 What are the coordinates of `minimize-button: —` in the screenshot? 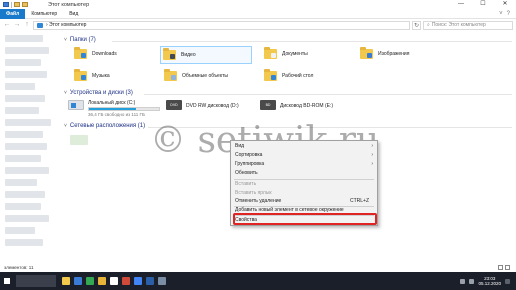 It's located at (461, 4).